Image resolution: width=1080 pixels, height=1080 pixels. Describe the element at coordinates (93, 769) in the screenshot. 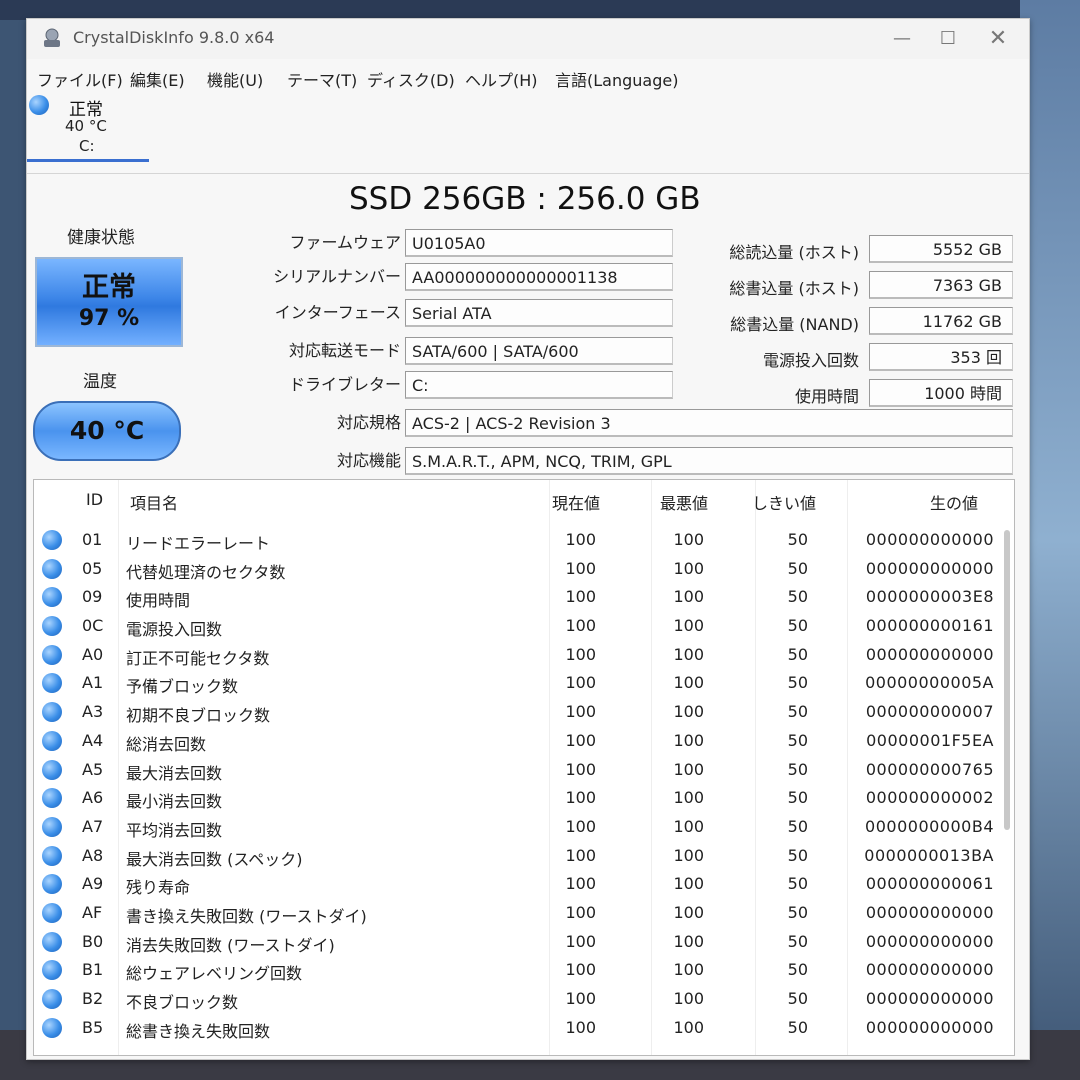

I see `attr-id: A5` at that location.